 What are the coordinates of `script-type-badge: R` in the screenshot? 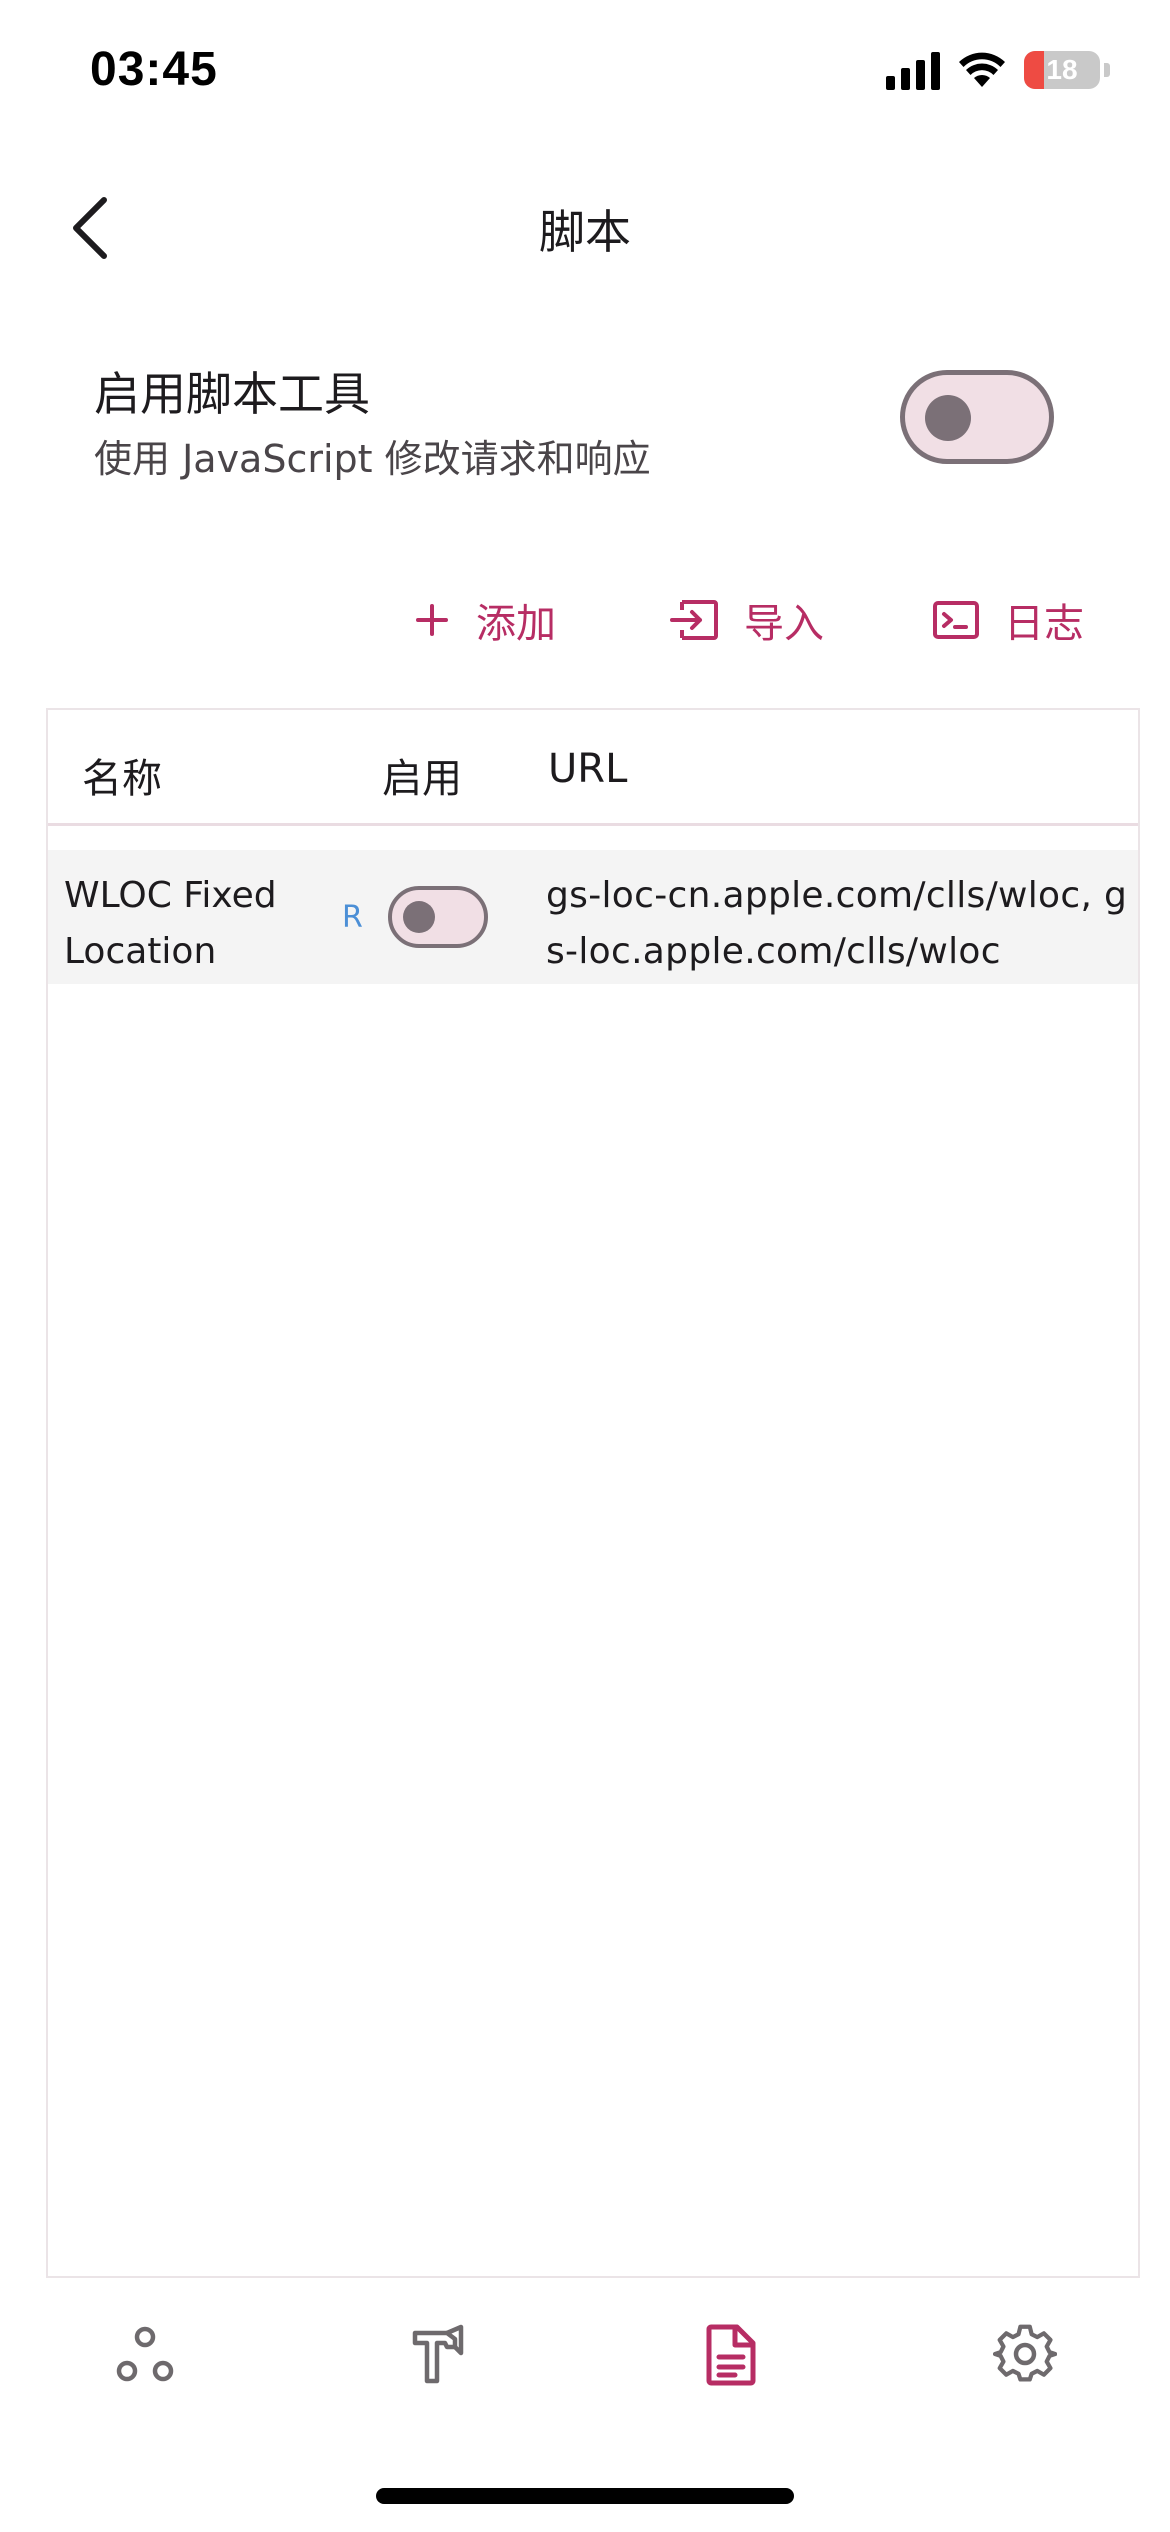 It's located at (352, 917).